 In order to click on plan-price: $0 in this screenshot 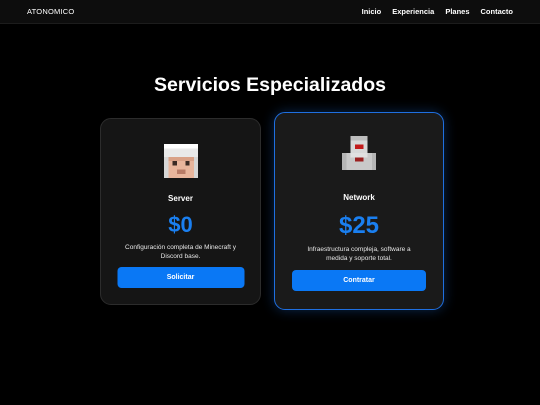, I will do `click(180, 224)`.